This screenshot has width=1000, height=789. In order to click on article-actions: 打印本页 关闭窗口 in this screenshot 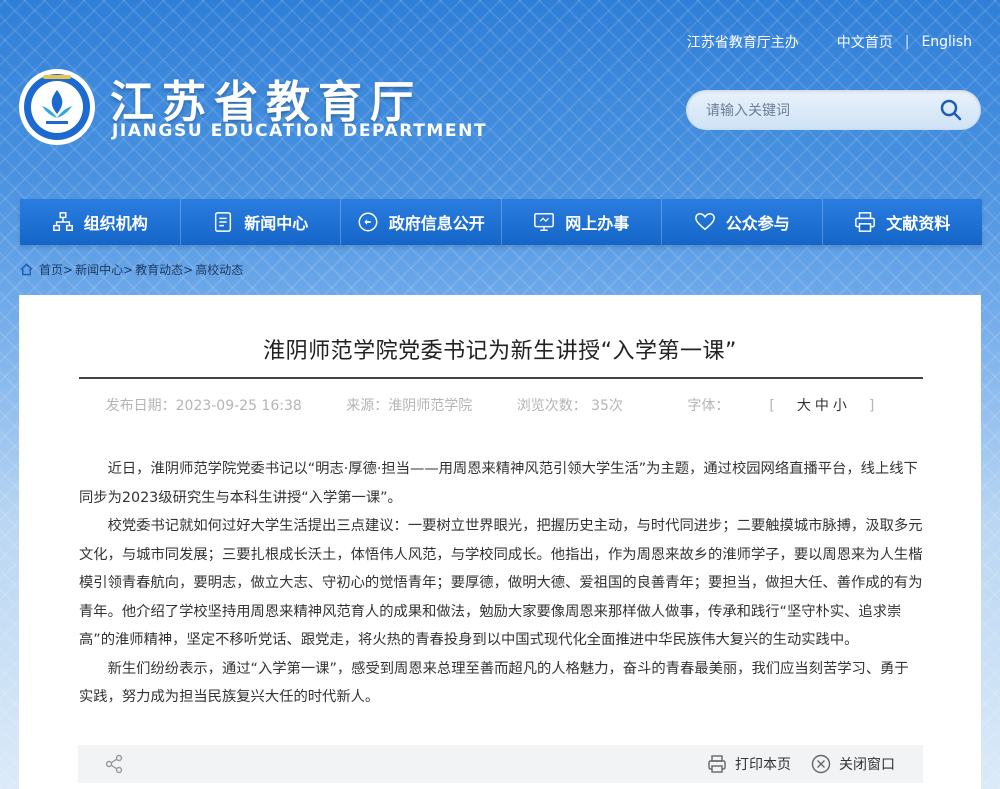, I will do `click(801, 764)`.